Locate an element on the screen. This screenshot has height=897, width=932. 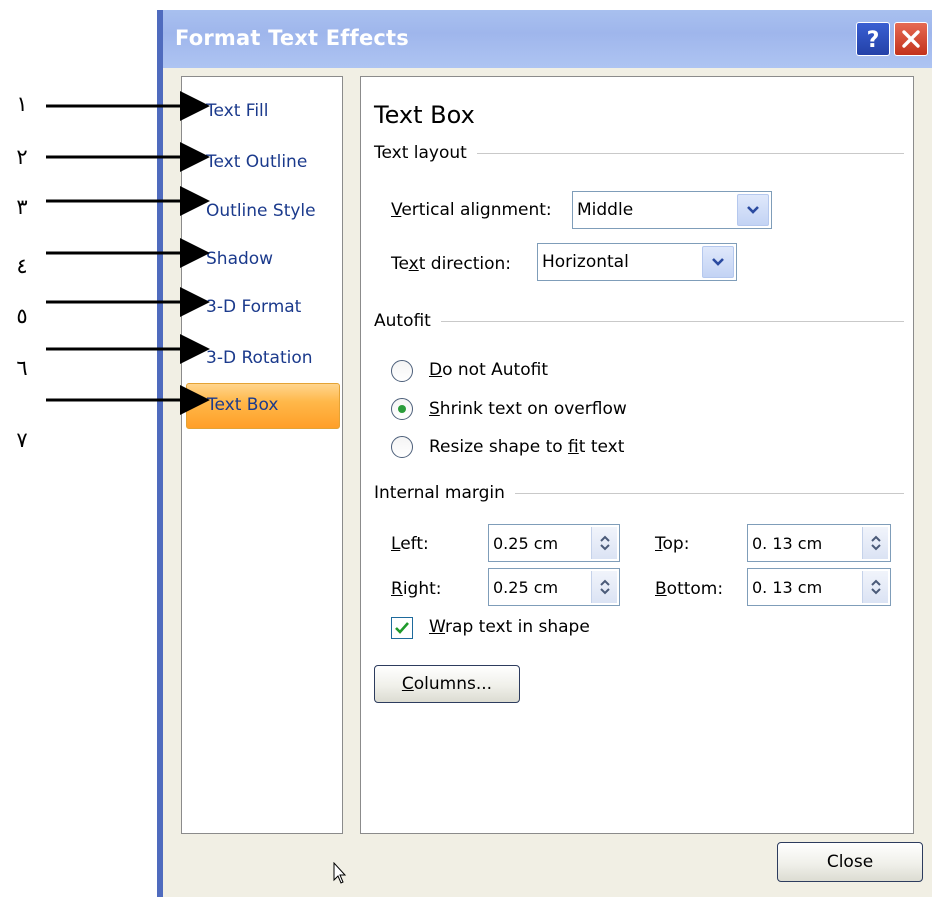
annotation-arrows is located at coordinates (128, 253).